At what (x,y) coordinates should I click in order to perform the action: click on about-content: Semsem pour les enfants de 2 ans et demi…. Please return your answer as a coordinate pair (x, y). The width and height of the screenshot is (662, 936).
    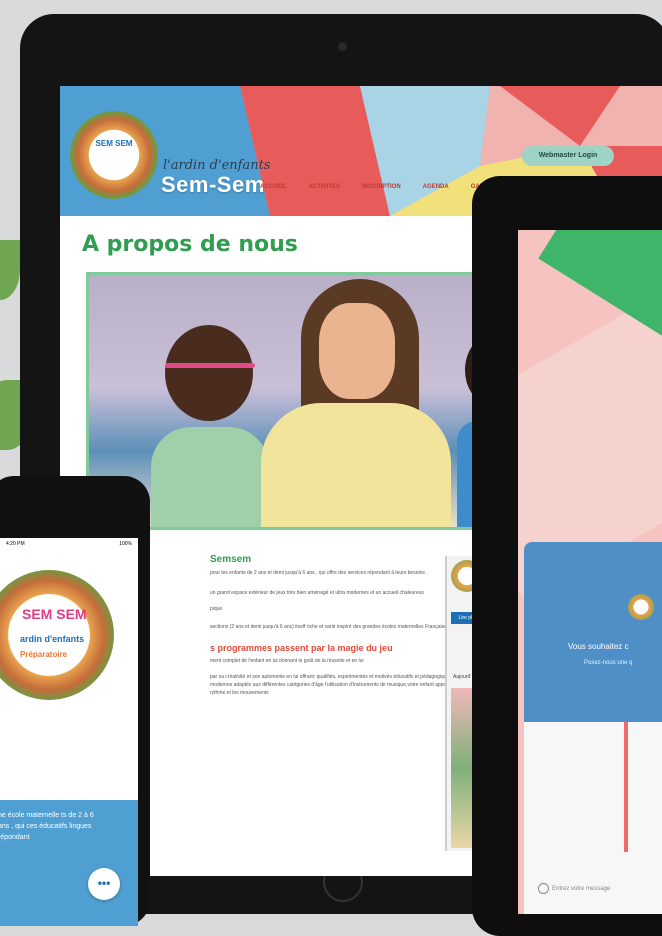
    Looking at the image, I should click on (340, 625).